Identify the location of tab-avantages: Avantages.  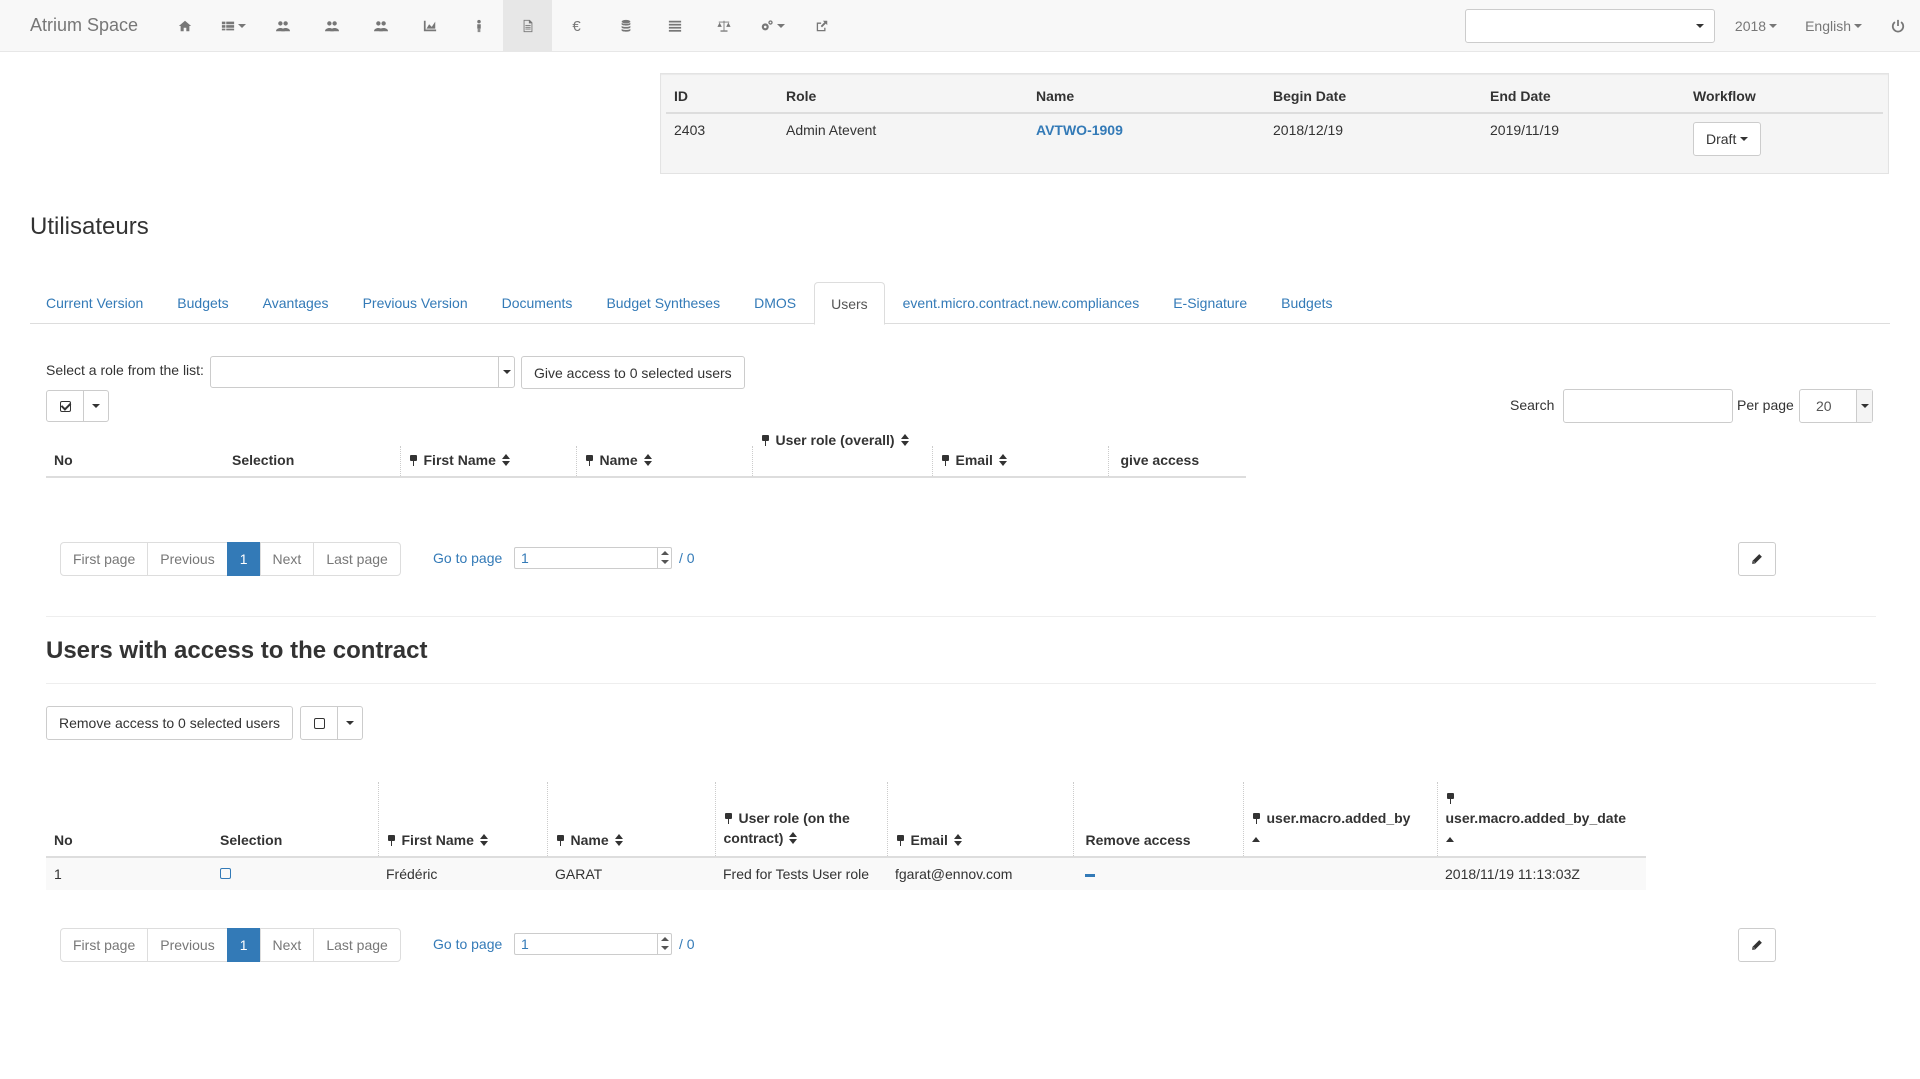
(296, 303).